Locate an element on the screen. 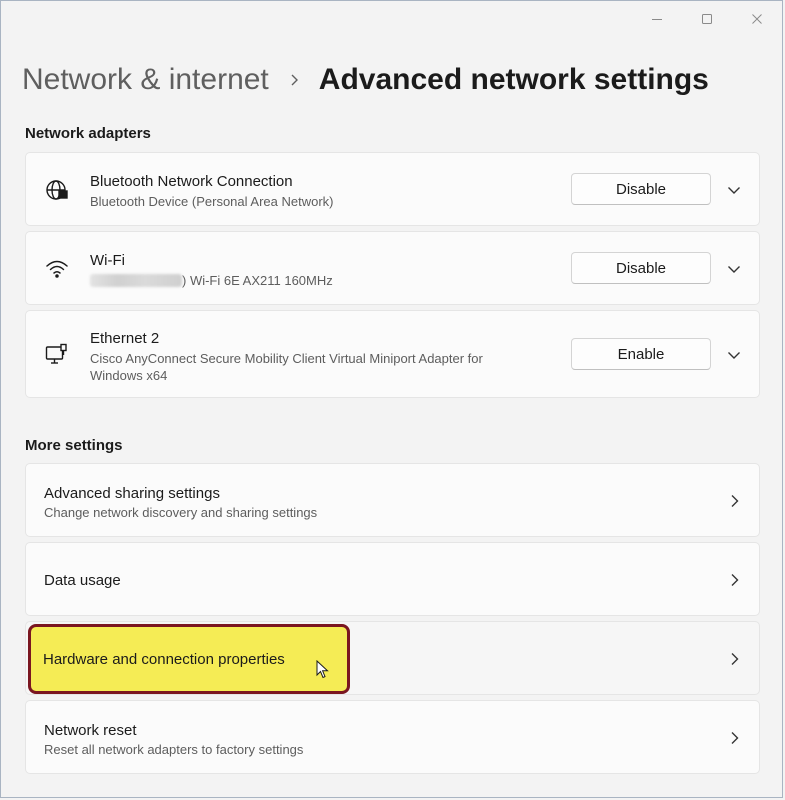 The height and width of the screenshot is (800, 785). item-title: Network reset is located at coordinates (90, 730).